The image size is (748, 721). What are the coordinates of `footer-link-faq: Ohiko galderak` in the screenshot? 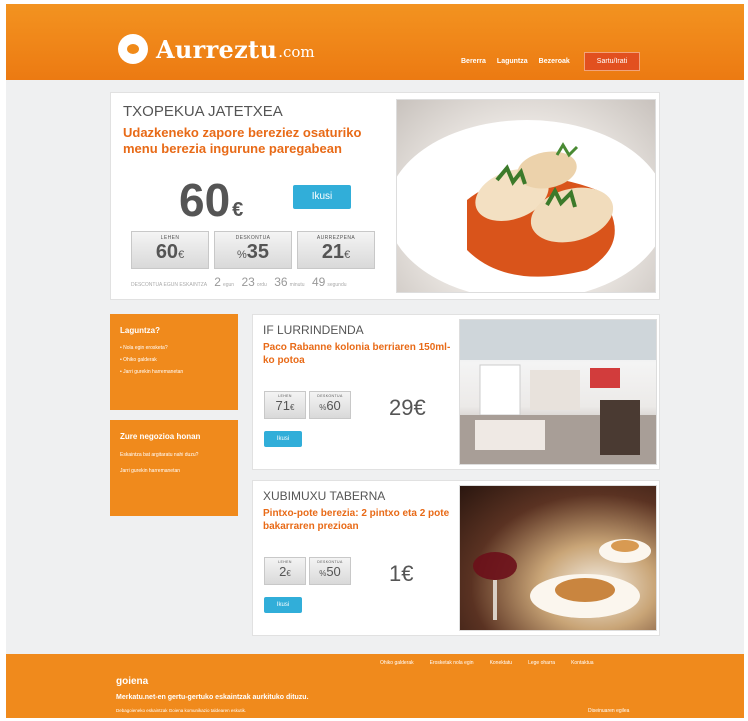 It's located at (397, 663).